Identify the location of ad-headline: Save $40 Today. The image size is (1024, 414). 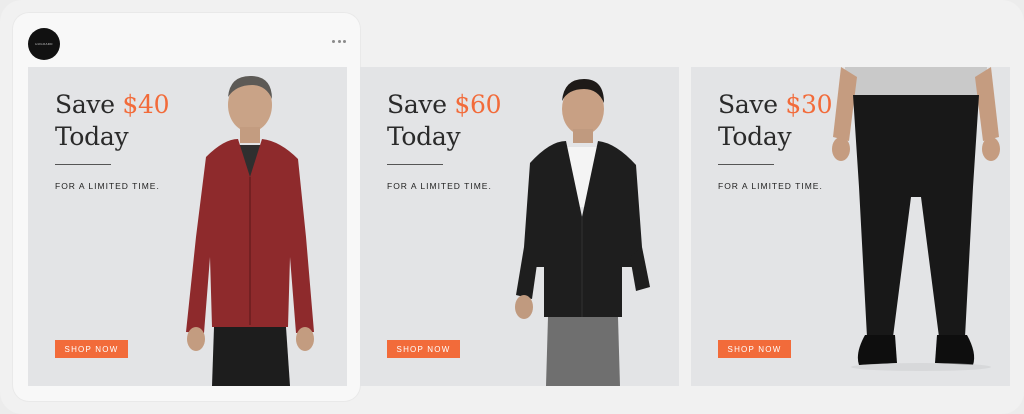
(112, 121).